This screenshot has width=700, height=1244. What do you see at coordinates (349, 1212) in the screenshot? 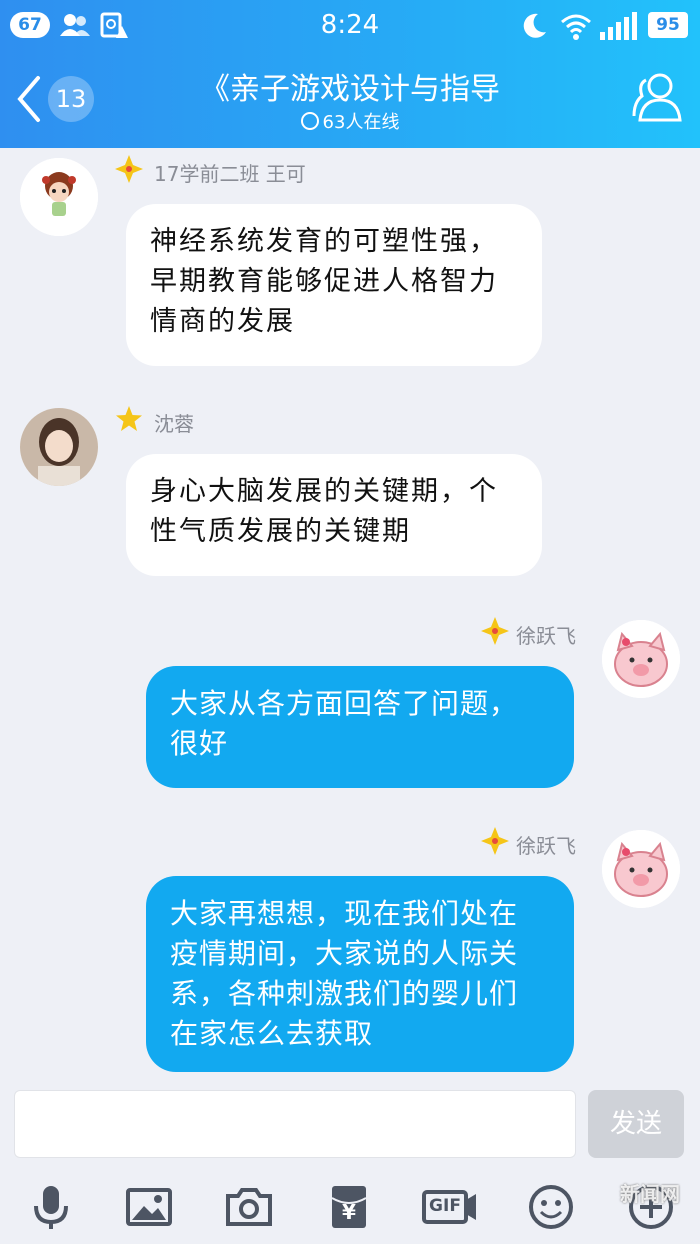
I see `yen-label: ¥` at bounding box center [349, 1212].